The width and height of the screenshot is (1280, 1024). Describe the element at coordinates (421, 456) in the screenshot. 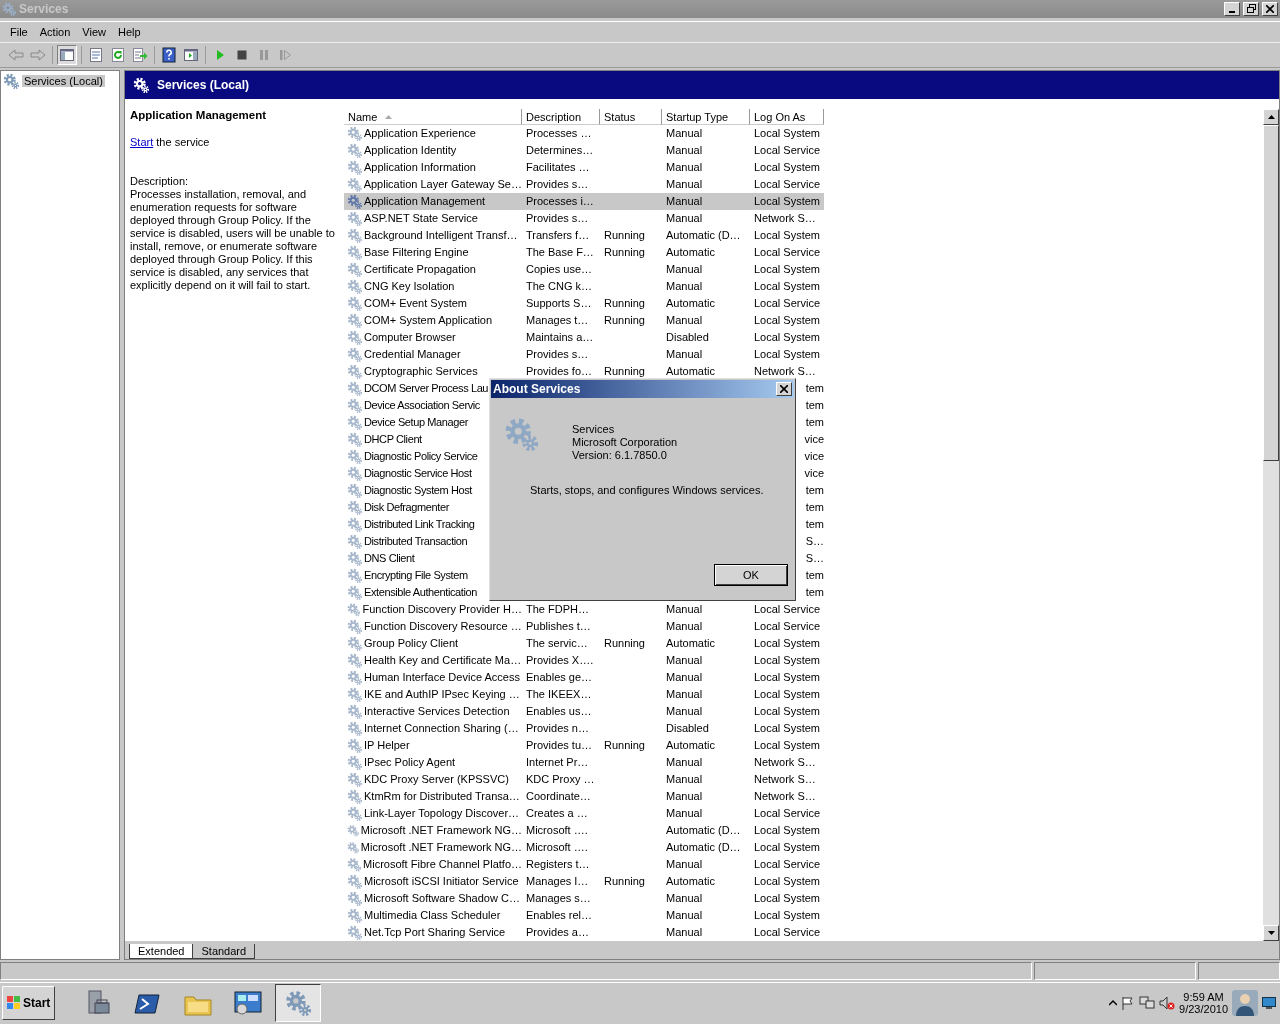

I see `service-name: Diagnostic Policy Service` at that location.